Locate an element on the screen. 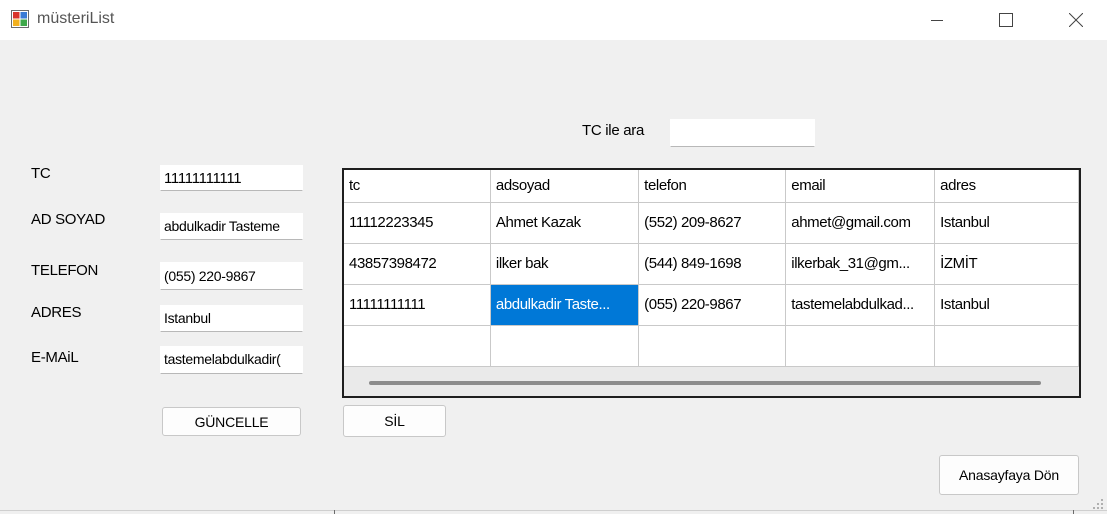 The height and width of the screenshot is (514, 1107). telefon-field: (055) 220-9867 is located at coordinates (231, 276).